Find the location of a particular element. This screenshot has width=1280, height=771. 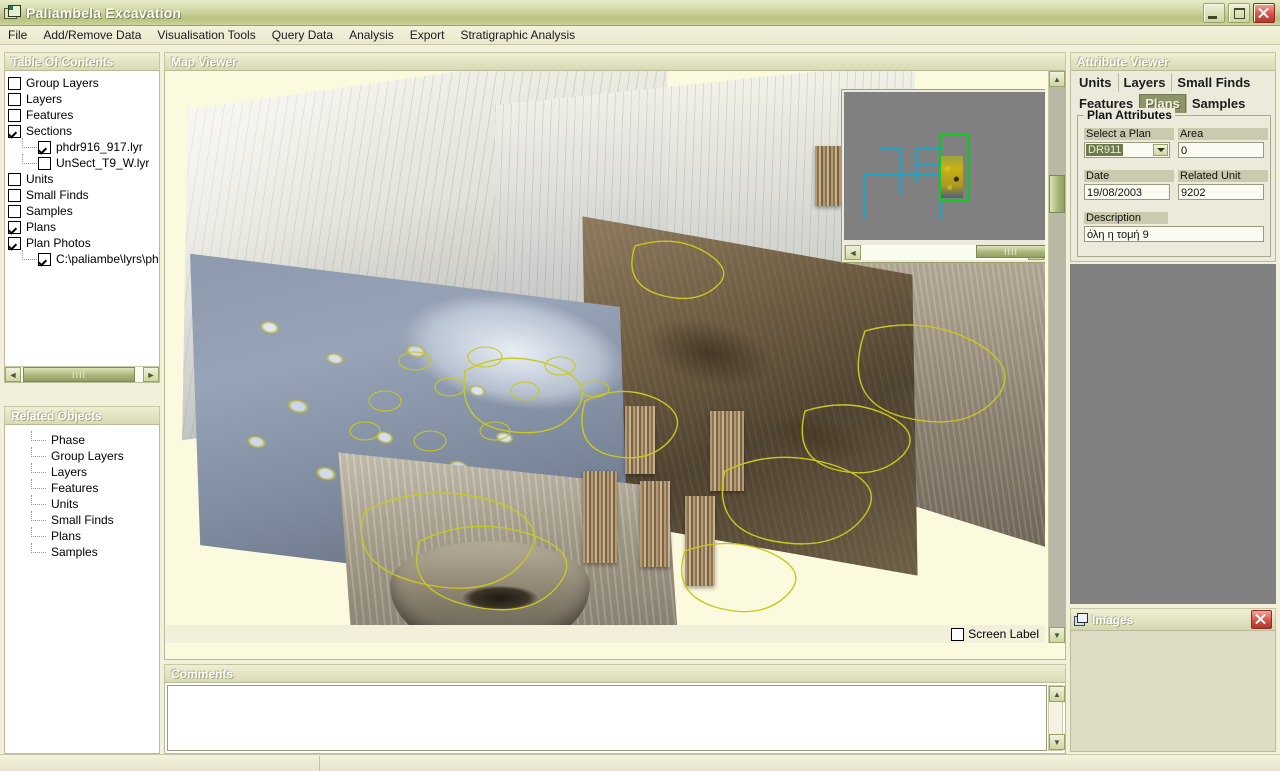

menu-file: File is located at coordinates (17, 35).